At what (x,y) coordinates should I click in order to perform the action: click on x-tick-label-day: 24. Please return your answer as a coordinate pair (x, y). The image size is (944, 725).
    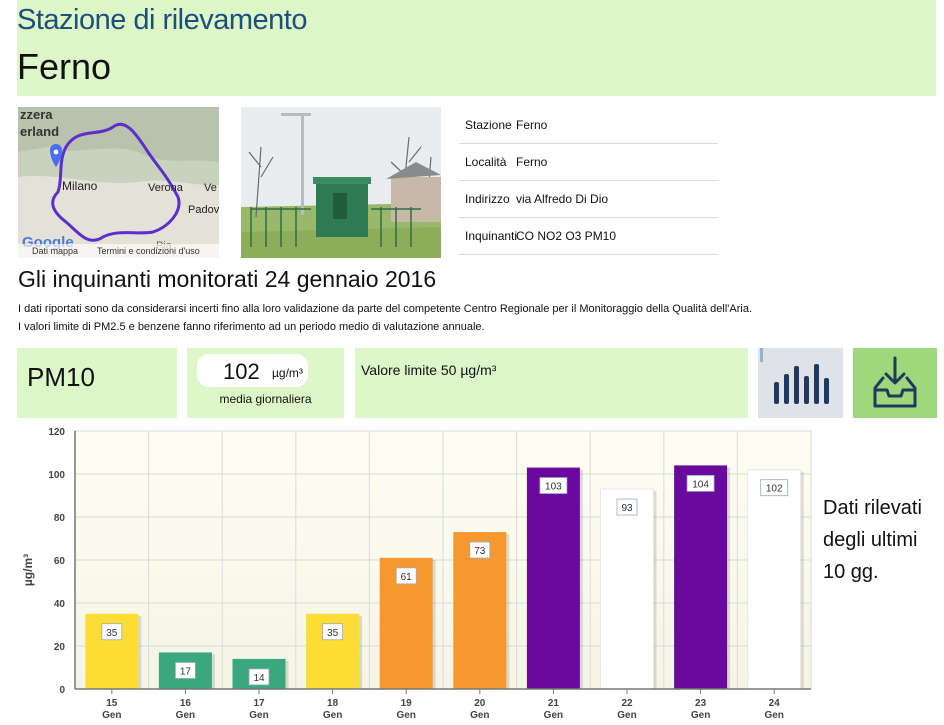
    Looking at the image, I should click on (775, 703).